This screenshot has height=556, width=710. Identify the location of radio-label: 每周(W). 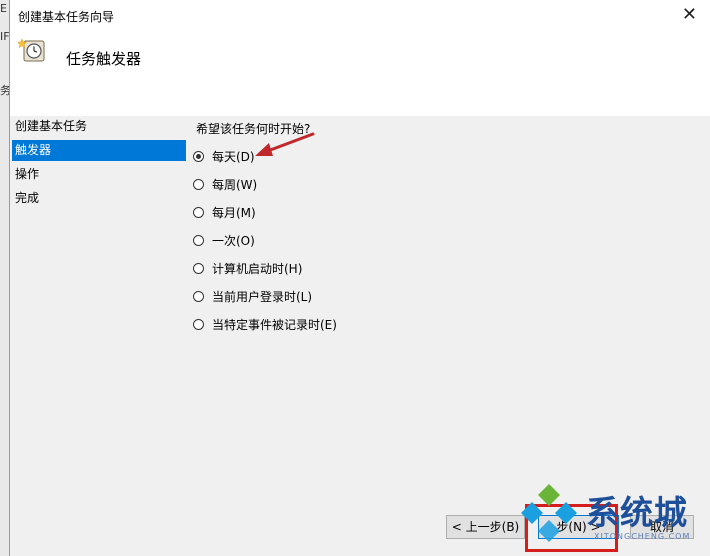
(235, 184).